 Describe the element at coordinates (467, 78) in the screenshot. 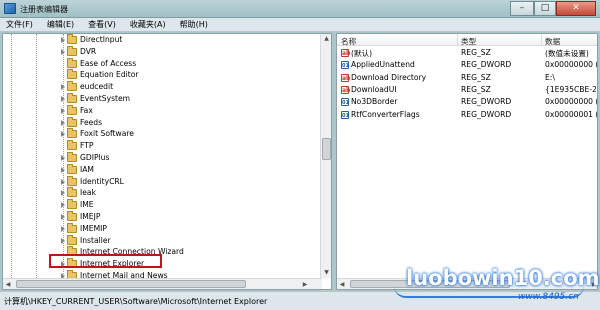

I see `value-row: ab Download Directory REG_SZ E:\` at that location.